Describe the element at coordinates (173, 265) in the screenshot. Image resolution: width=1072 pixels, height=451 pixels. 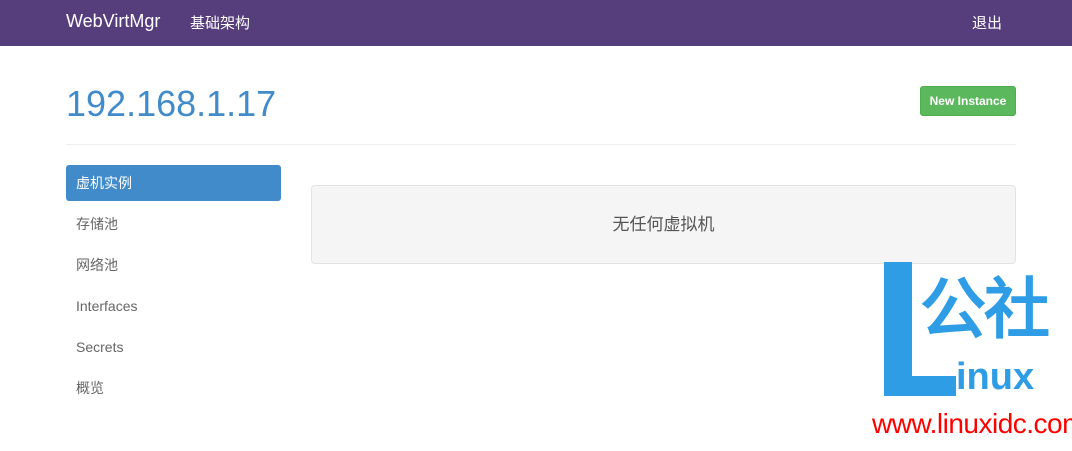
I see `sidebar-item-network-pools: 网络池` at that location.